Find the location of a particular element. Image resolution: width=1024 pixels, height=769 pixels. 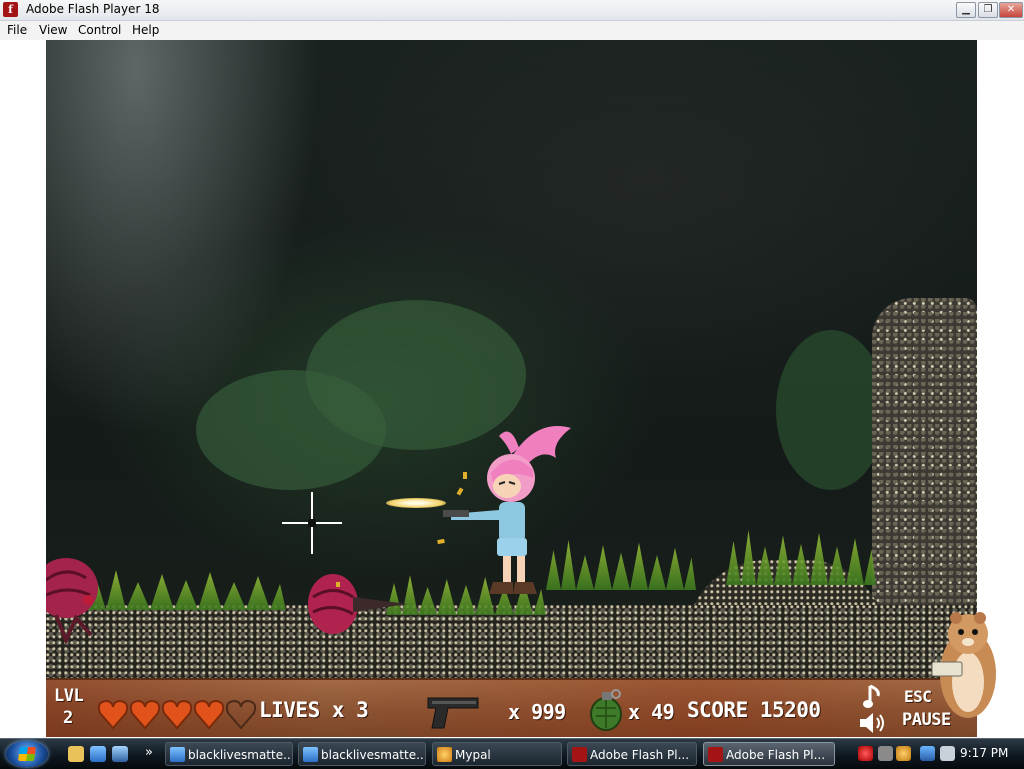

maximize-icon: ❐ is located at coordinates (988, 9).